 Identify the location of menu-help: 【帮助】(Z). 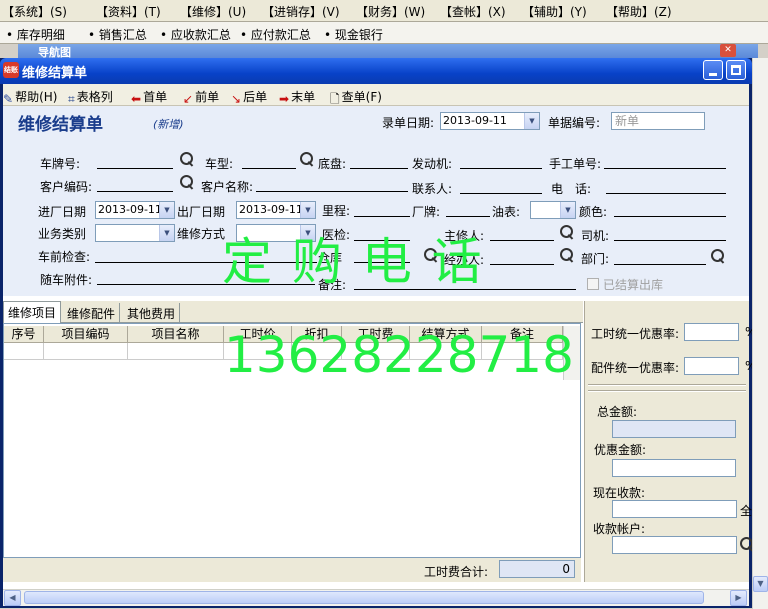
(639, 11).